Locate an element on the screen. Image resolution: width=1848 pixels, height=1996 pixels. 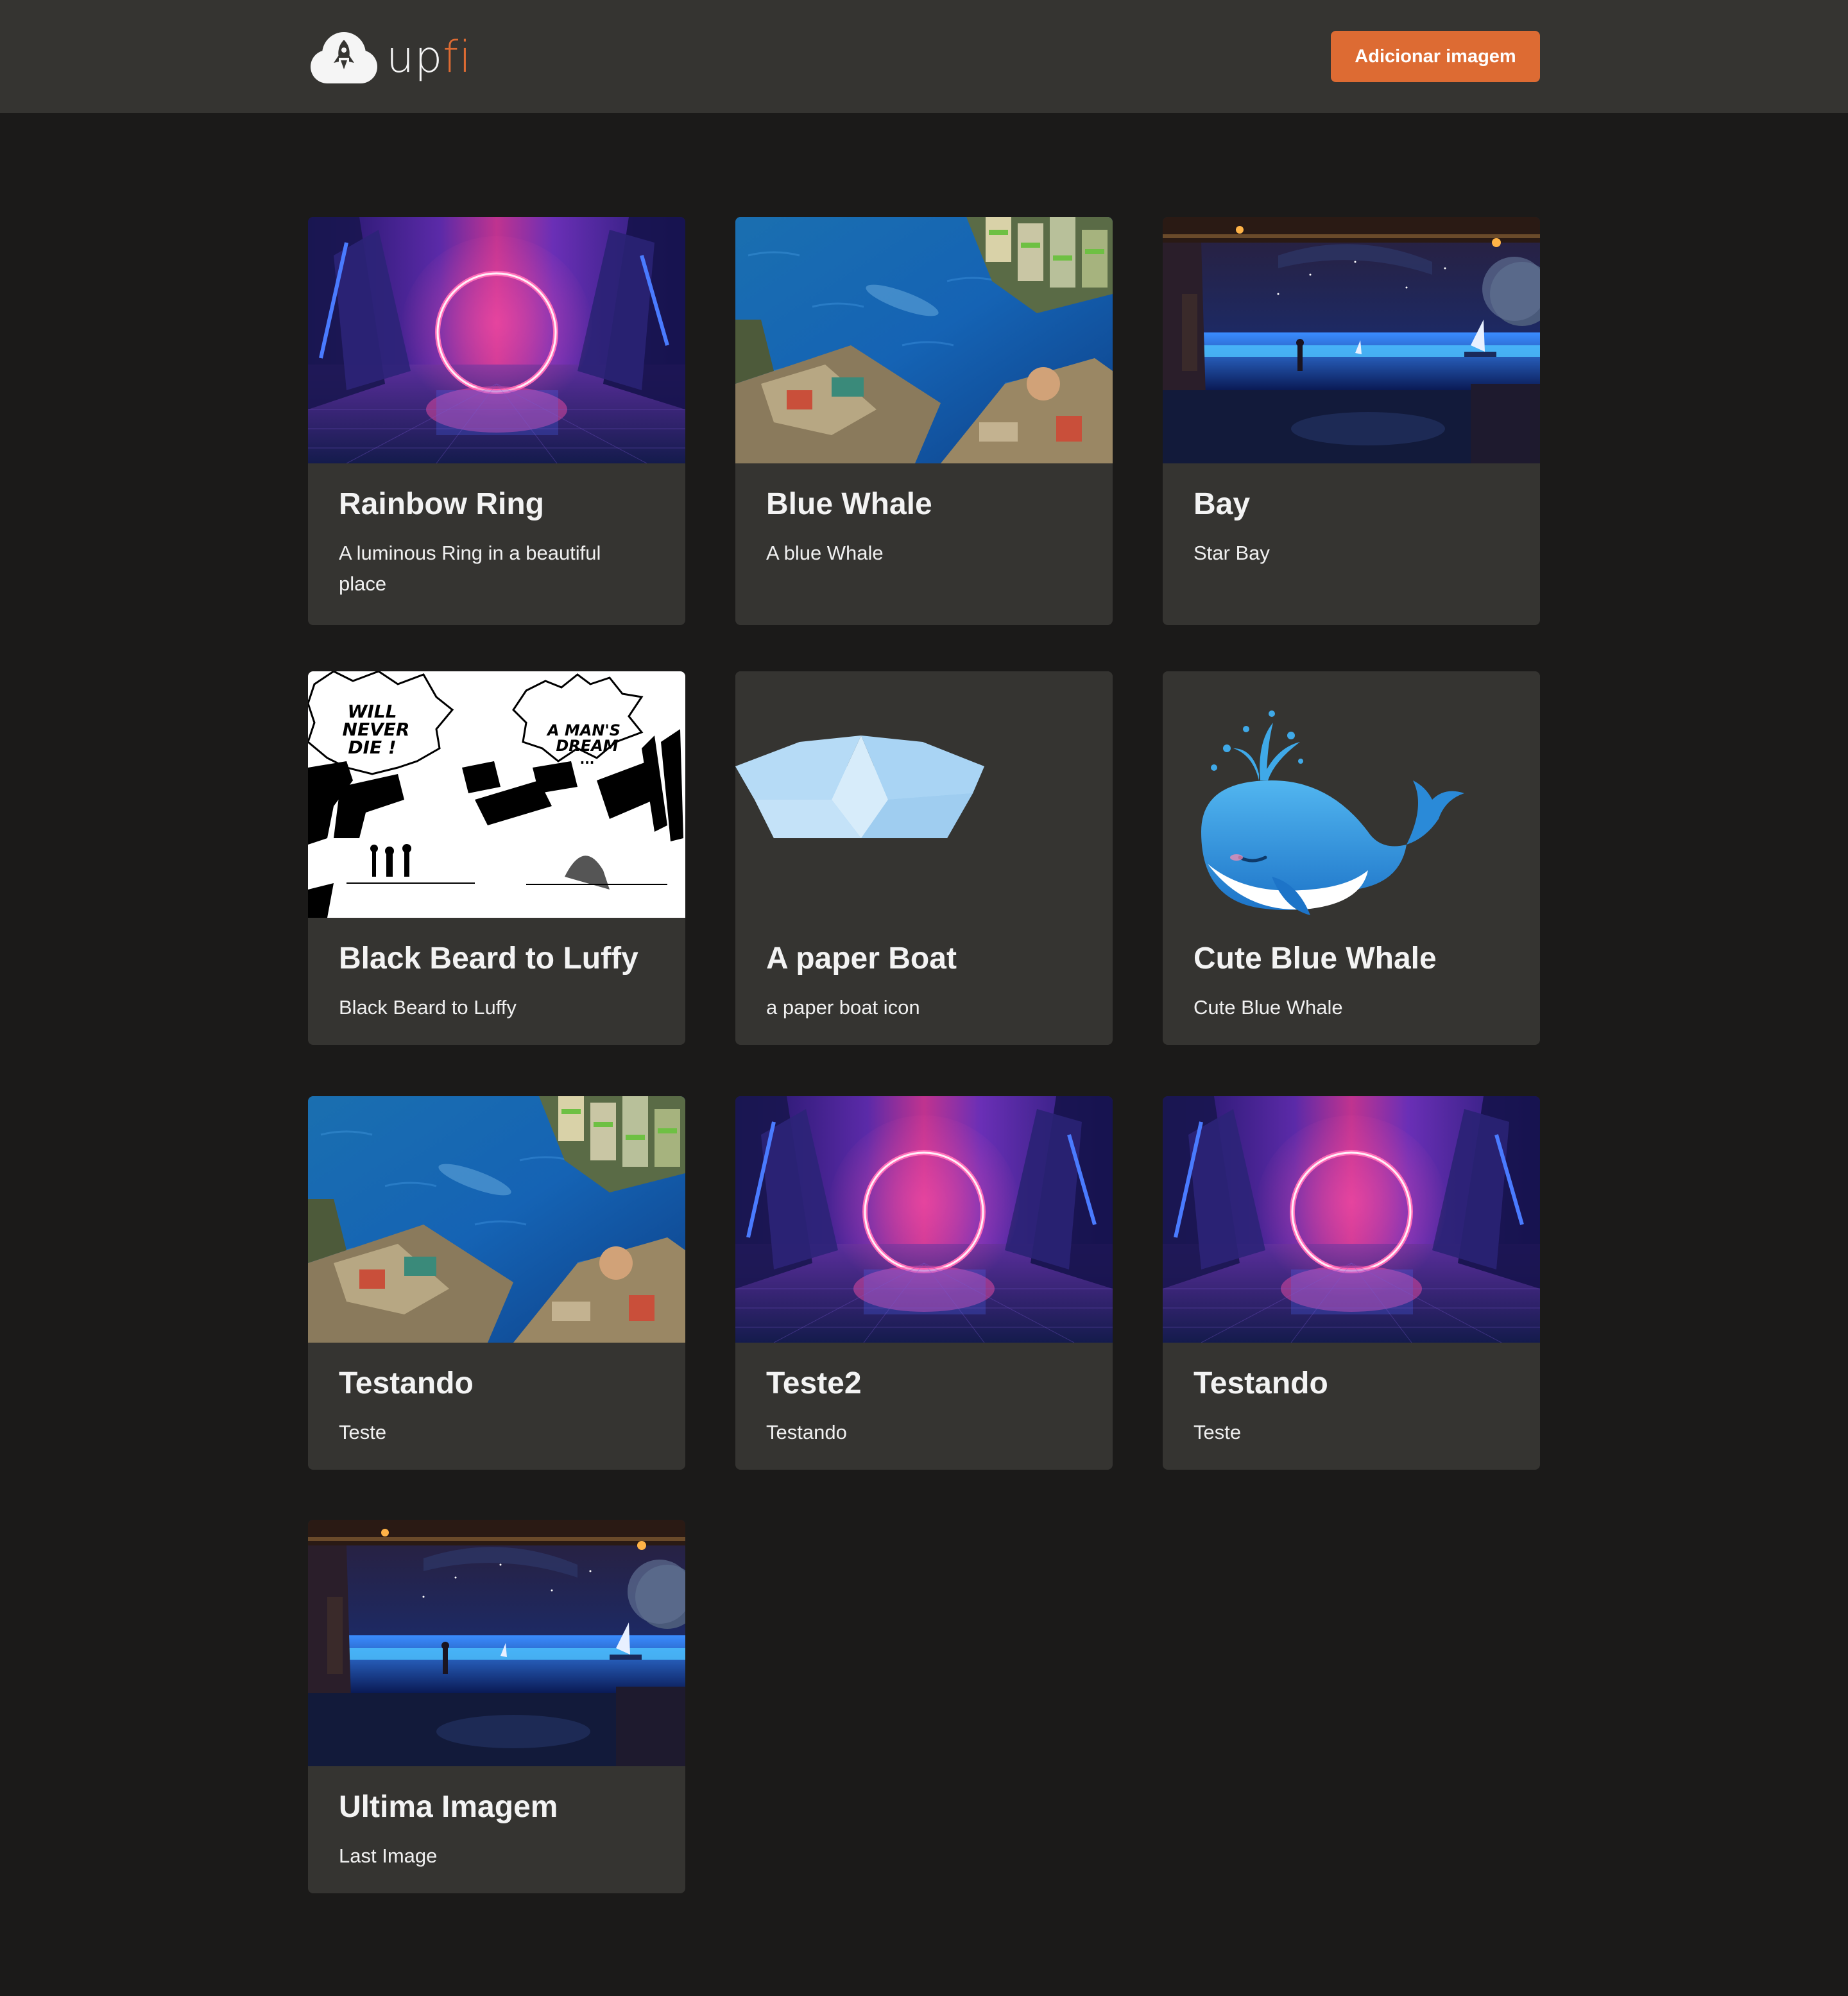
rocket-cloud-icon is located at coordinates (344, 57).